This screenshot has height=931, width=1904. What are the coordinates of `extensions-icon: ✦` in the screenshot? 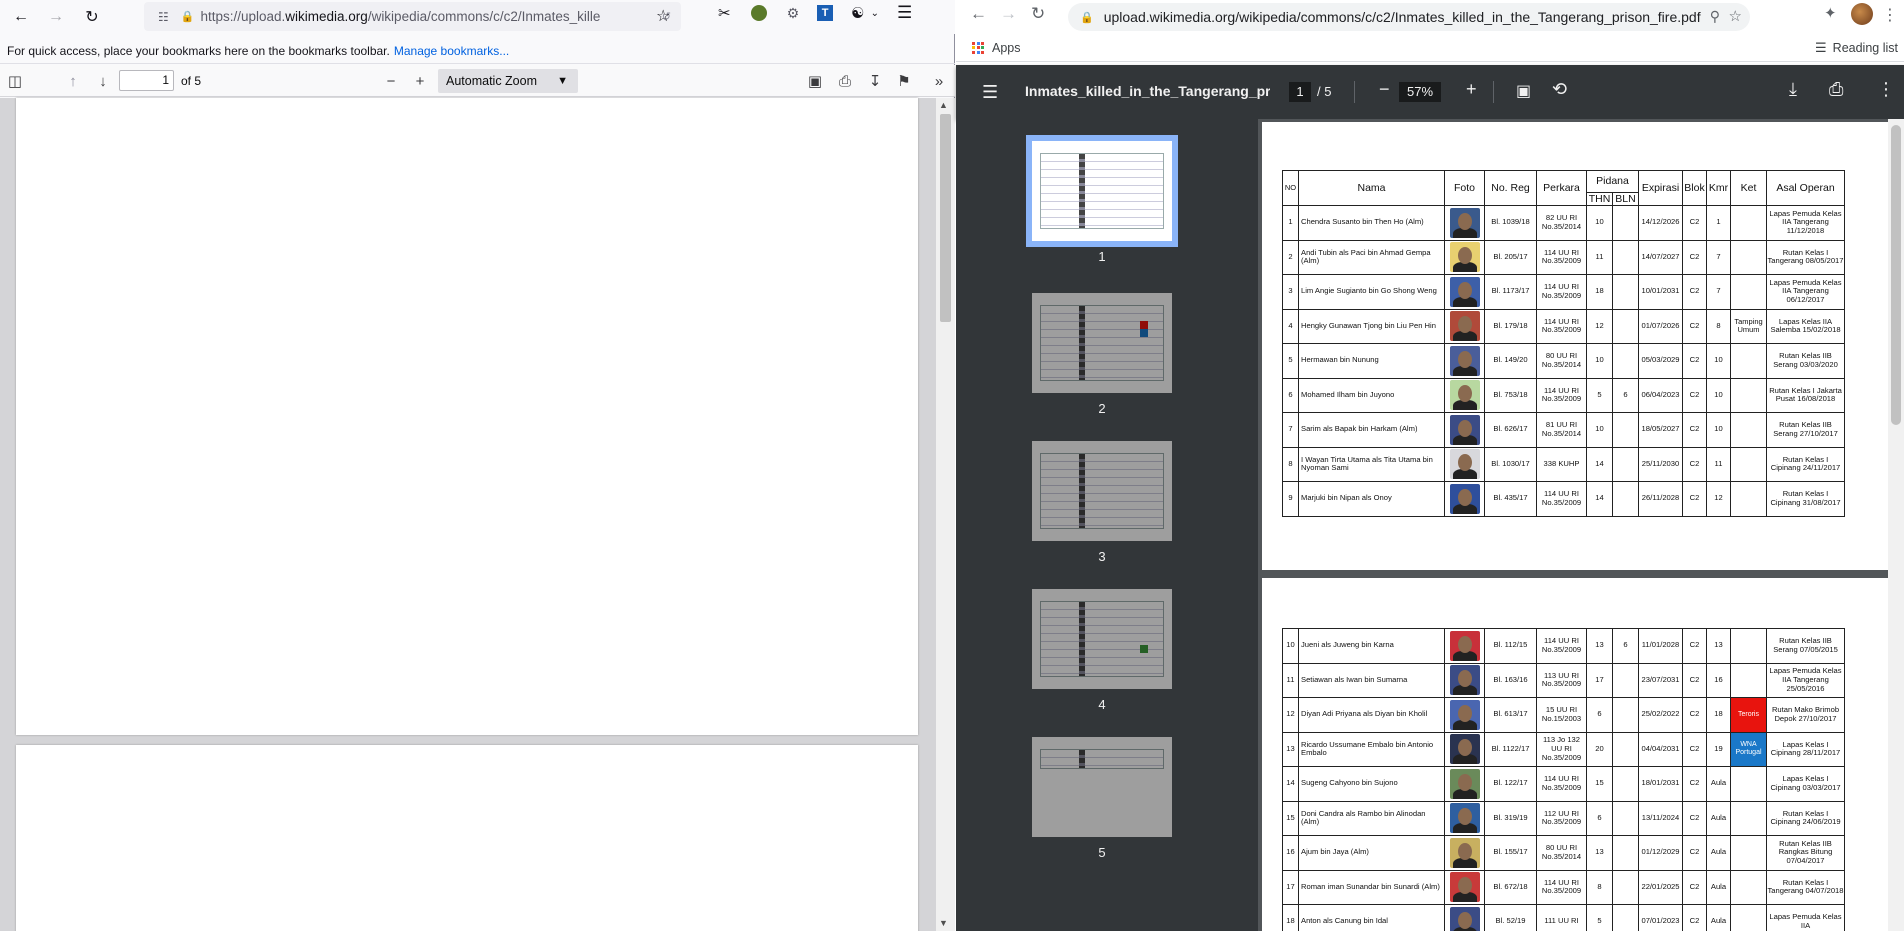 It's located at (1830, 13).